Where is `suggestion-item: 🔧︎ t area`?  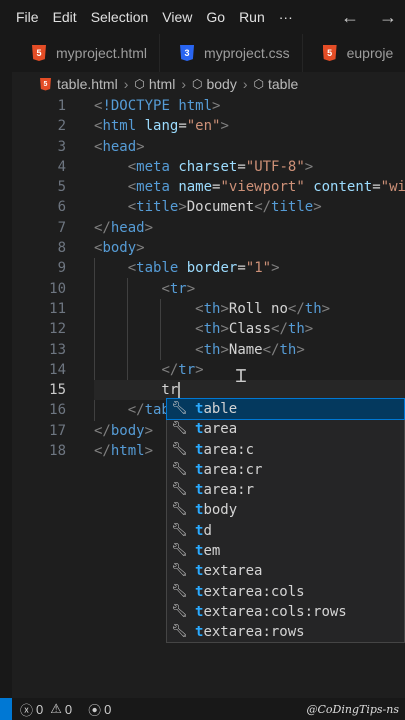 suggestion-item: 🔧︎ t area is located at coordinates (285, 429).